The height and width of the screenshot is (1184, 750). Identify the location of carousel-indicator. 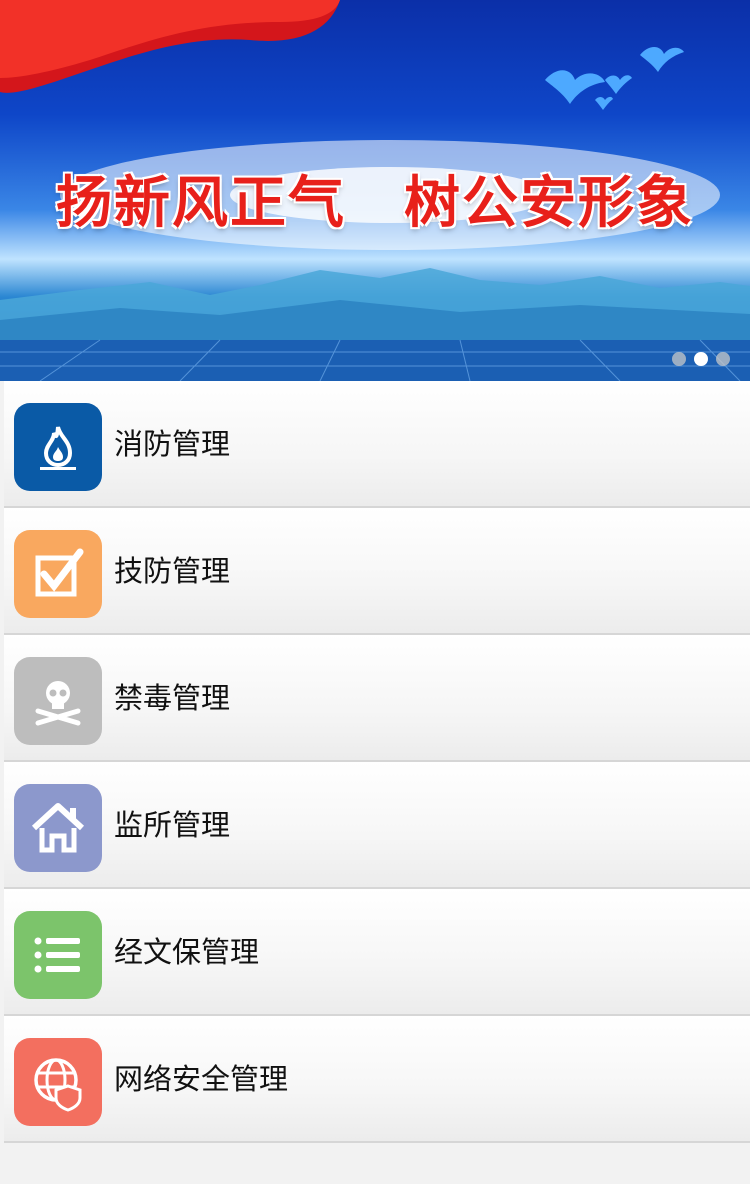
(701, 359).